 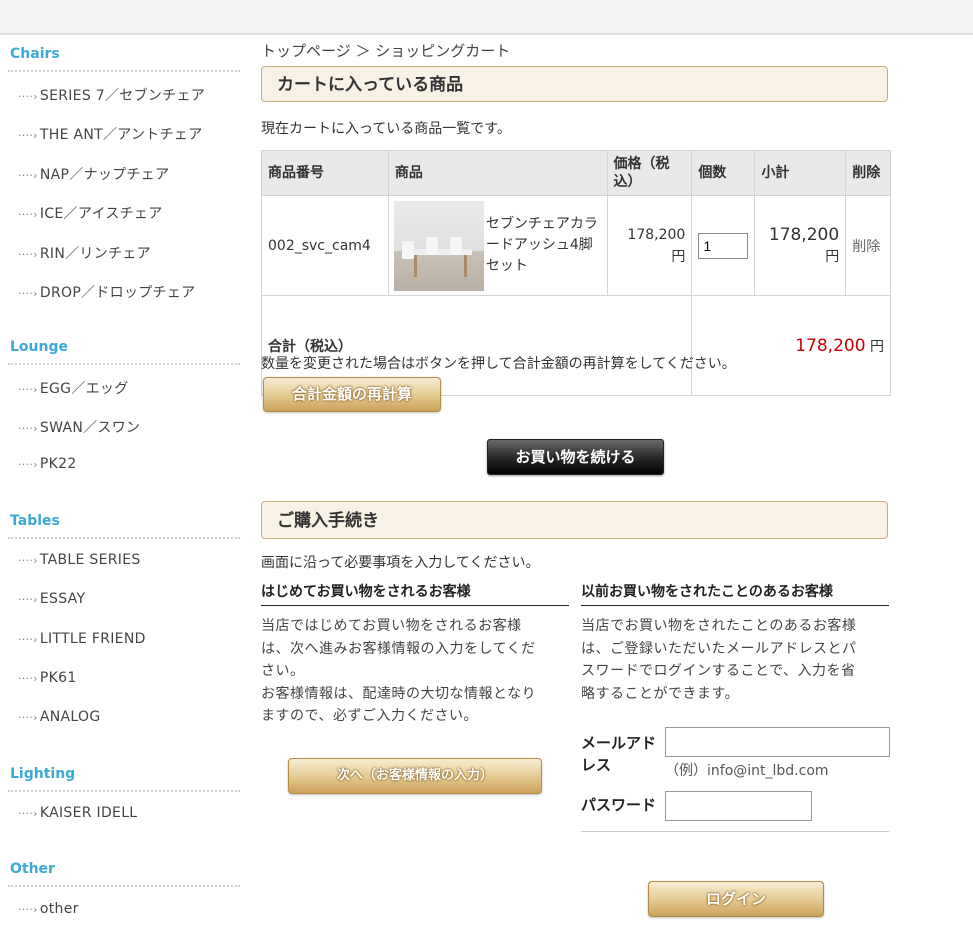 What do you see at coordinates (777, 742) in the screenshot?
I see `email-input` at bounding box center [777, 742].